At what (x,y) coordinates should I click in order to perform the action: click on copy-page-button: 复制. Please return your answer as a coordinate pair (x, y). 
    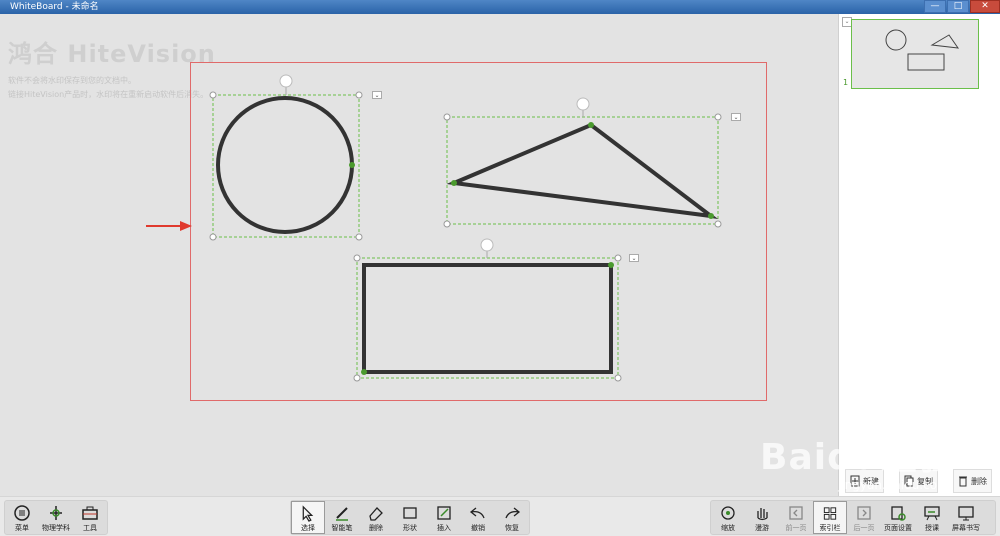
    Looking at the image, I should click on (918, 481).